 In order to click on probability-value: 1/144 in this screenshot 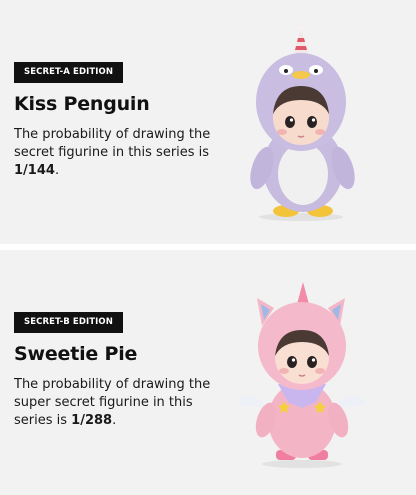, I will do `click(34, 170)`.